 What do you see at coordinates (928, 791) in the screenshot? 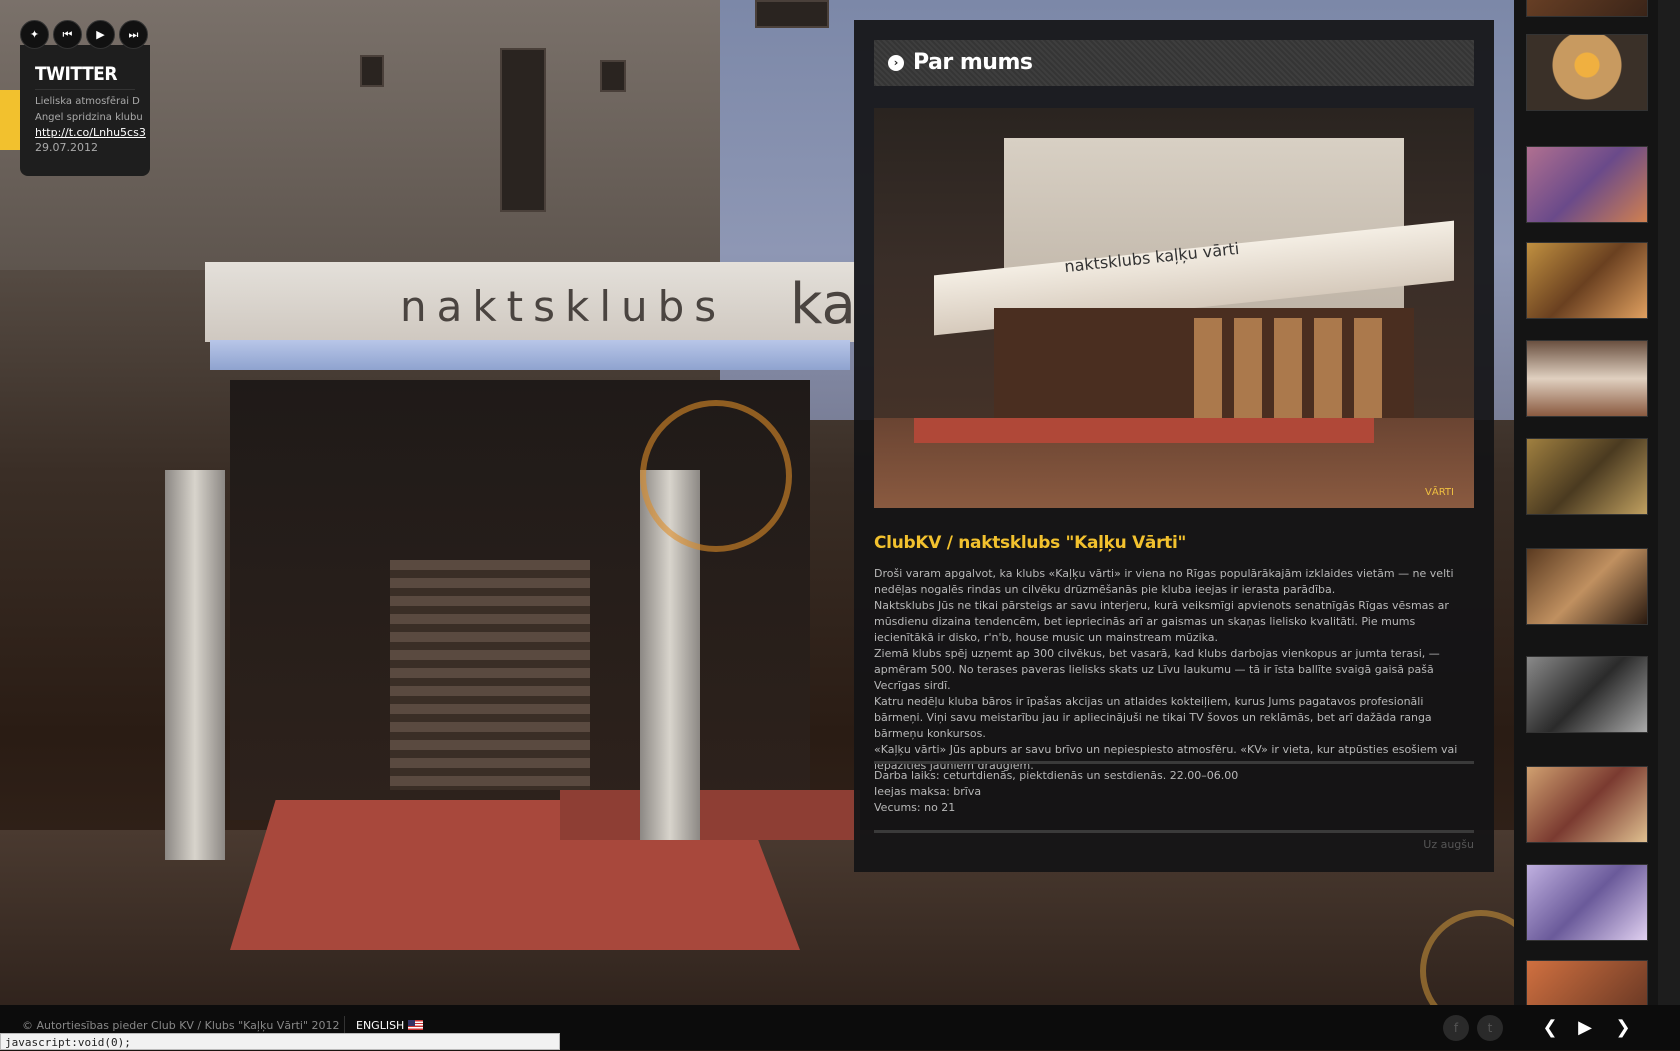
I see `entry-fee: Ieejas maksa: brīva` at bounding box center [928, 791].